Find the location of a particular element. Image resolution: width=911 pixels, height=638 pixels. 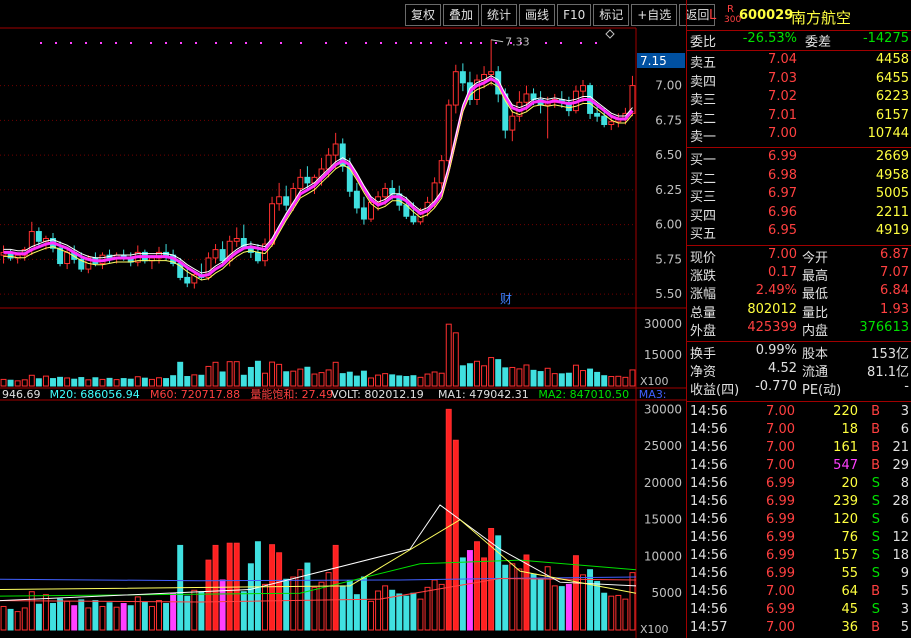

volume-unit: X100 is located at coordinates (654, 381).